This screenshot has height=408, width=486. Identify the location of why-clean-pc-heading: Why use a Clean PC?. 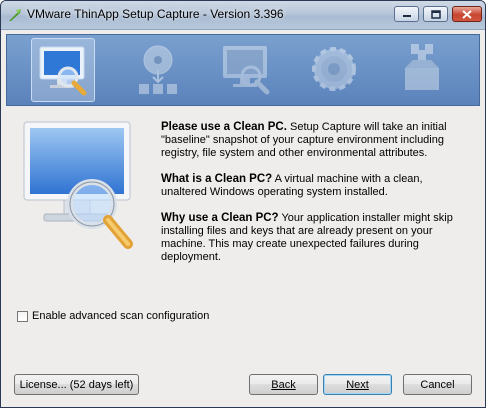
(220, 218).